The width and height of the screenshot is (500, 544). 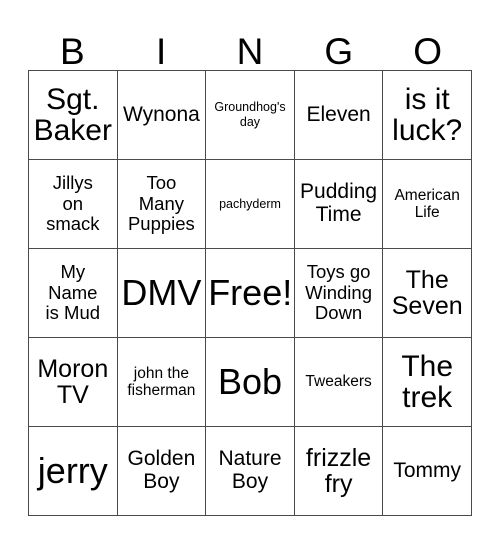 I want to click on bingo-cell-label: Toys go Winding Down, so click(x=338, y=292).